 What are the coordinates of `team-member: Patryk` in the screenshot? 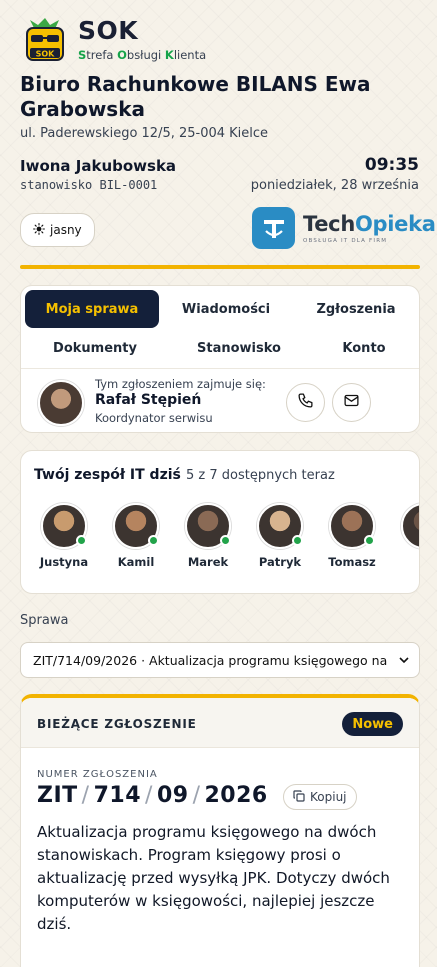 It's located at (280, 536).